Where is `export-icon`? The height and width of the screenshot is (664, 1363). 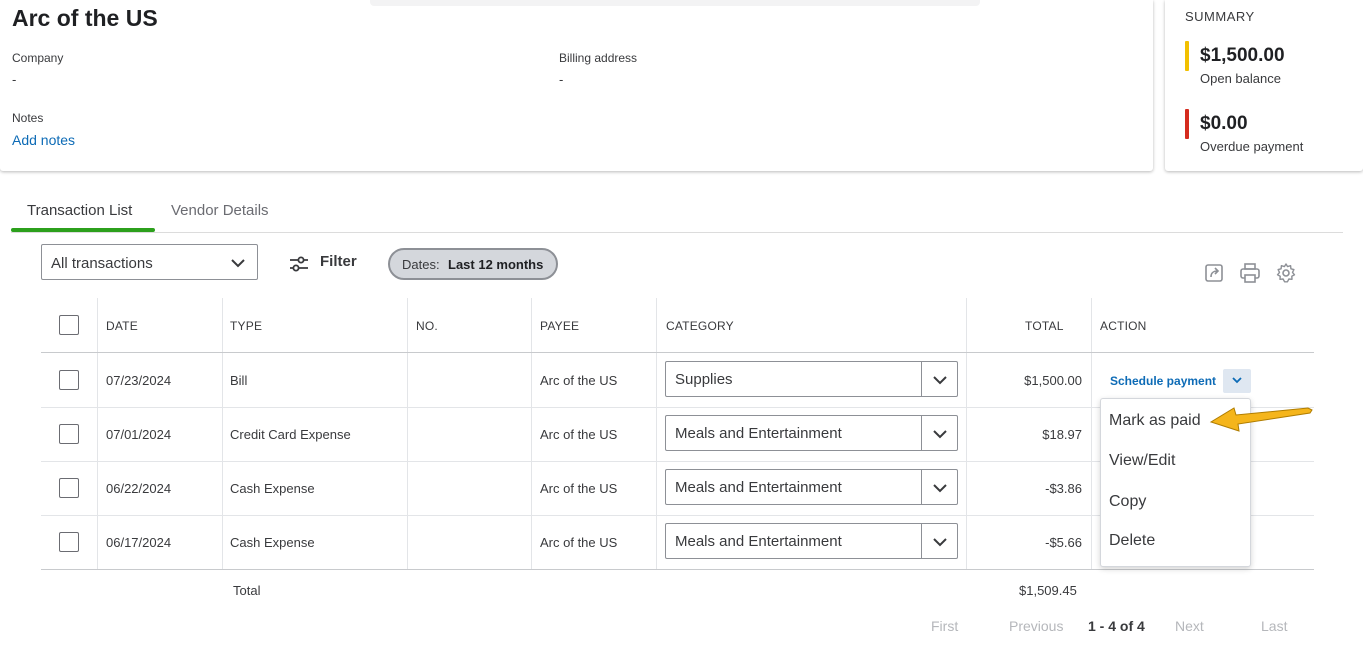
export-icon is located at coordinates (1214, 273).